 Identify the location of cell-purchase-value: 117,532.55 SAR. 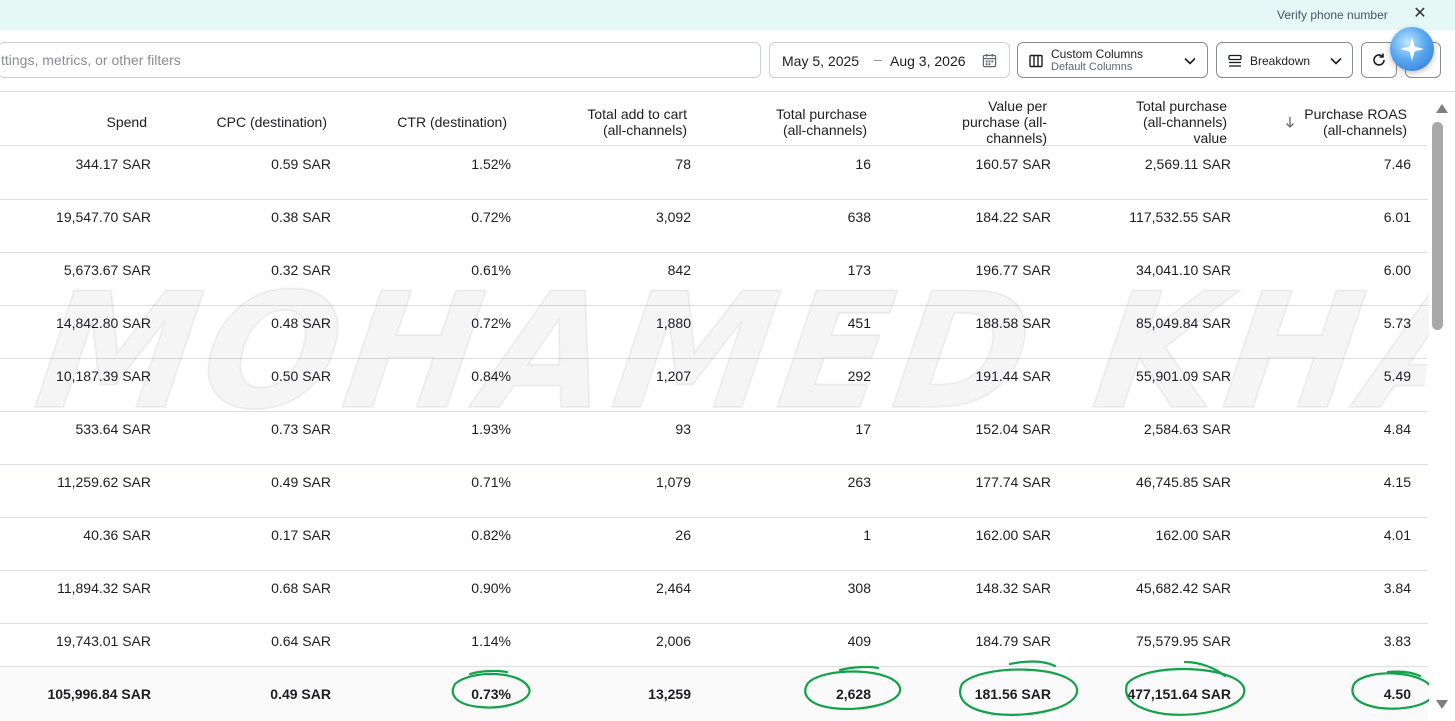
(1180, 217).